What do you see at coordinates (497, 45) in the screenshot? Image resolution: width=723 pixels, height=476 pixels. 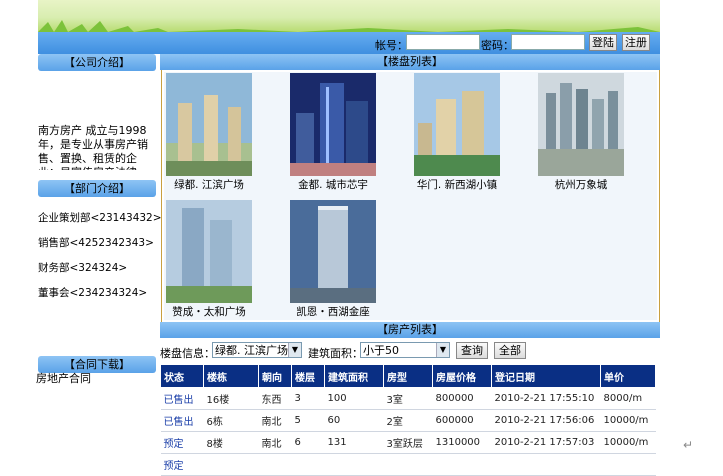 I see `password-label: 密码：` at bounding box center [497, 45].